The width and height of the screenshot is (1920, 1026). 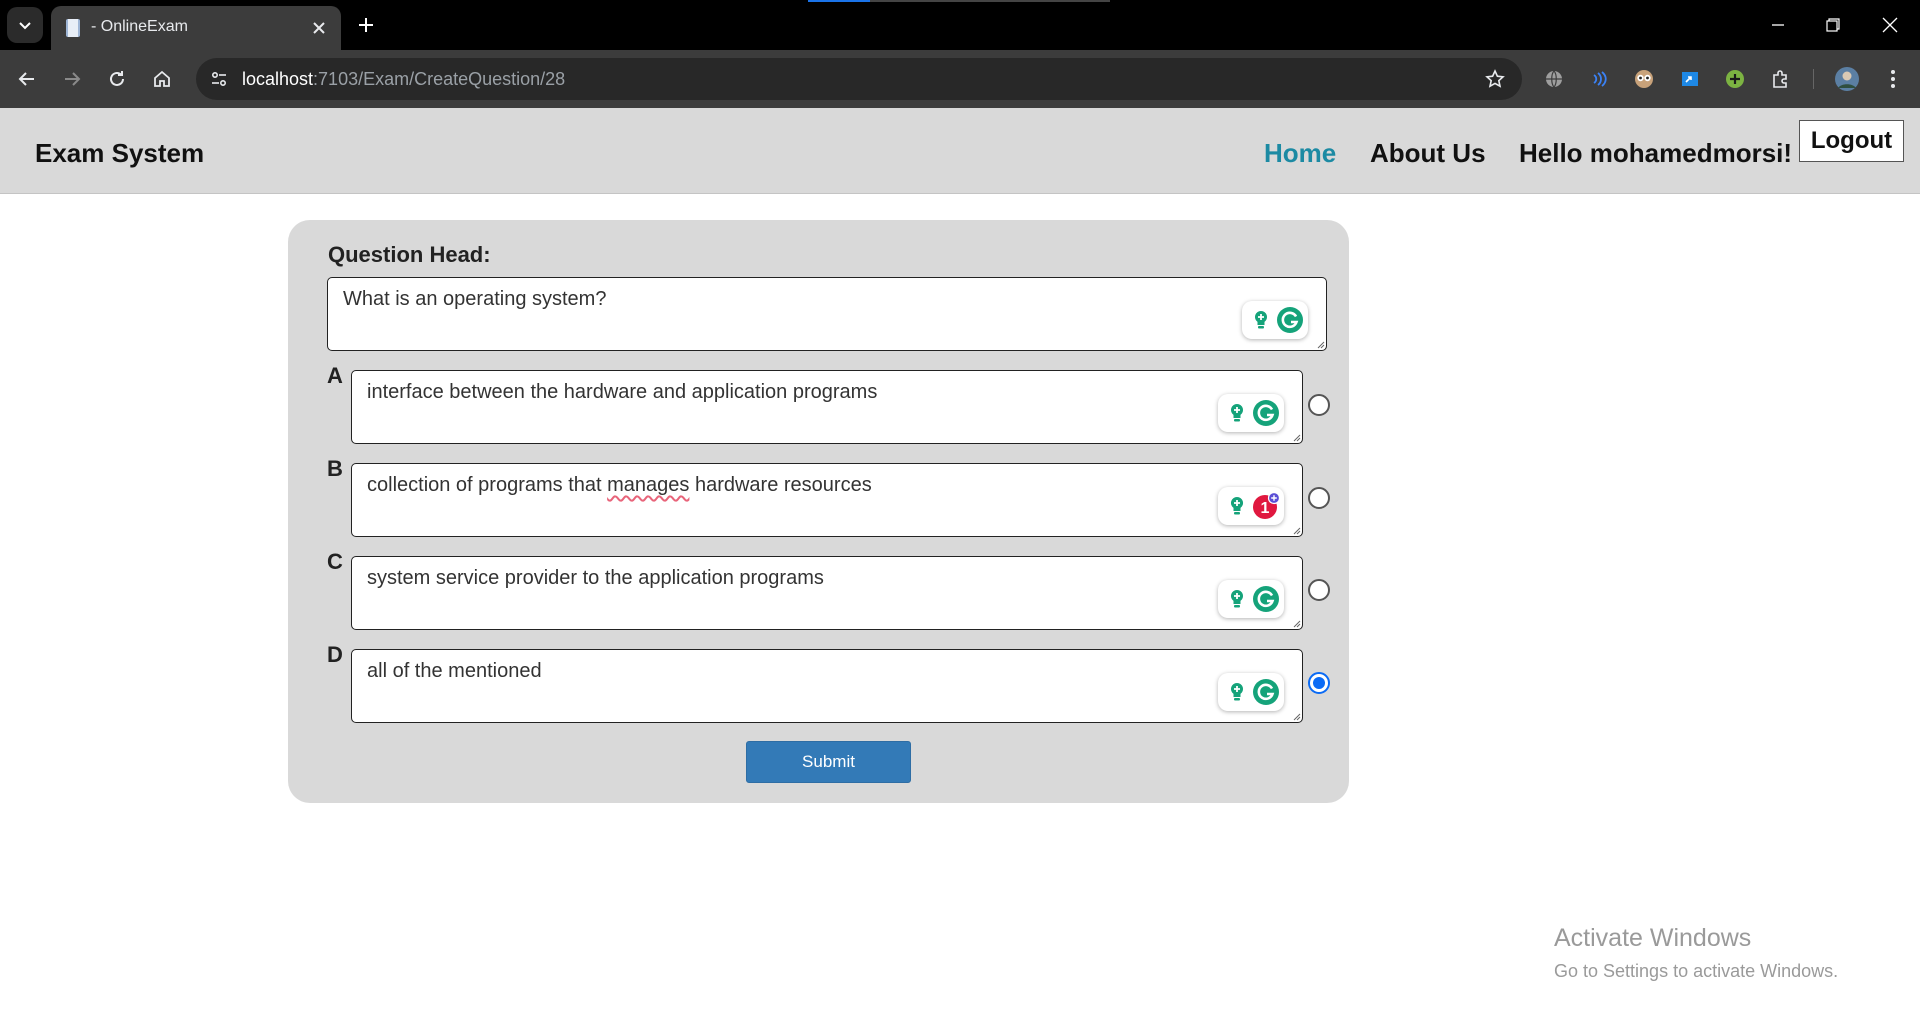 What do you see at coordinates (119, 153) in the screenshot?
I see `site-brand: Exam System` at bounding box center [119, 153].